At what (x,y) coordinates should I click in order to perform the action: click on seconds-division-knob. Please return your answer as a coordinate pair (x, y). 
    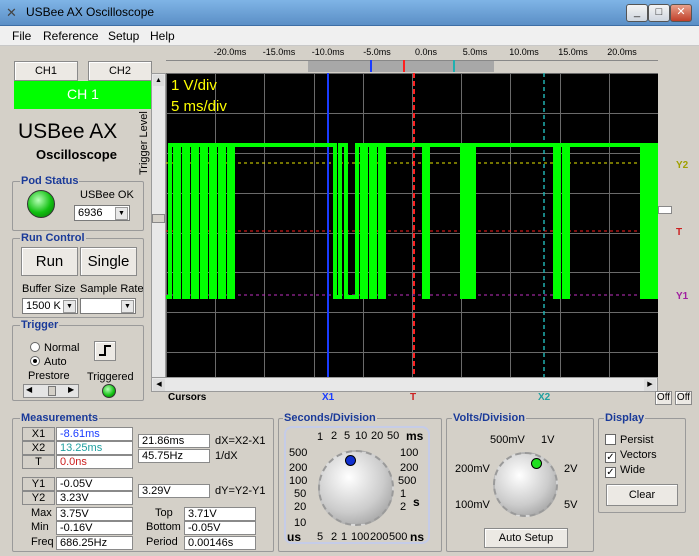
    Looking at the image, I should click on (356, 488).